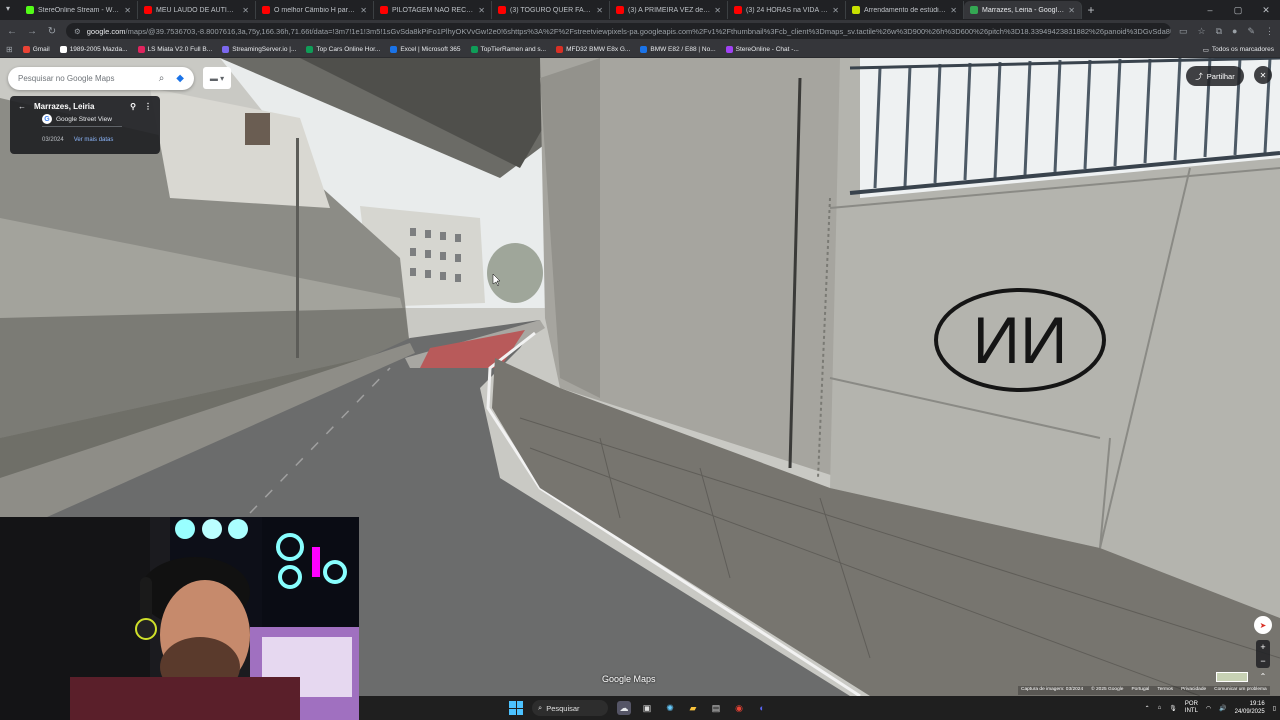 This screenshot has width=1280, height=720. I want to click on discord-icon: ◐, so click(762, 708).